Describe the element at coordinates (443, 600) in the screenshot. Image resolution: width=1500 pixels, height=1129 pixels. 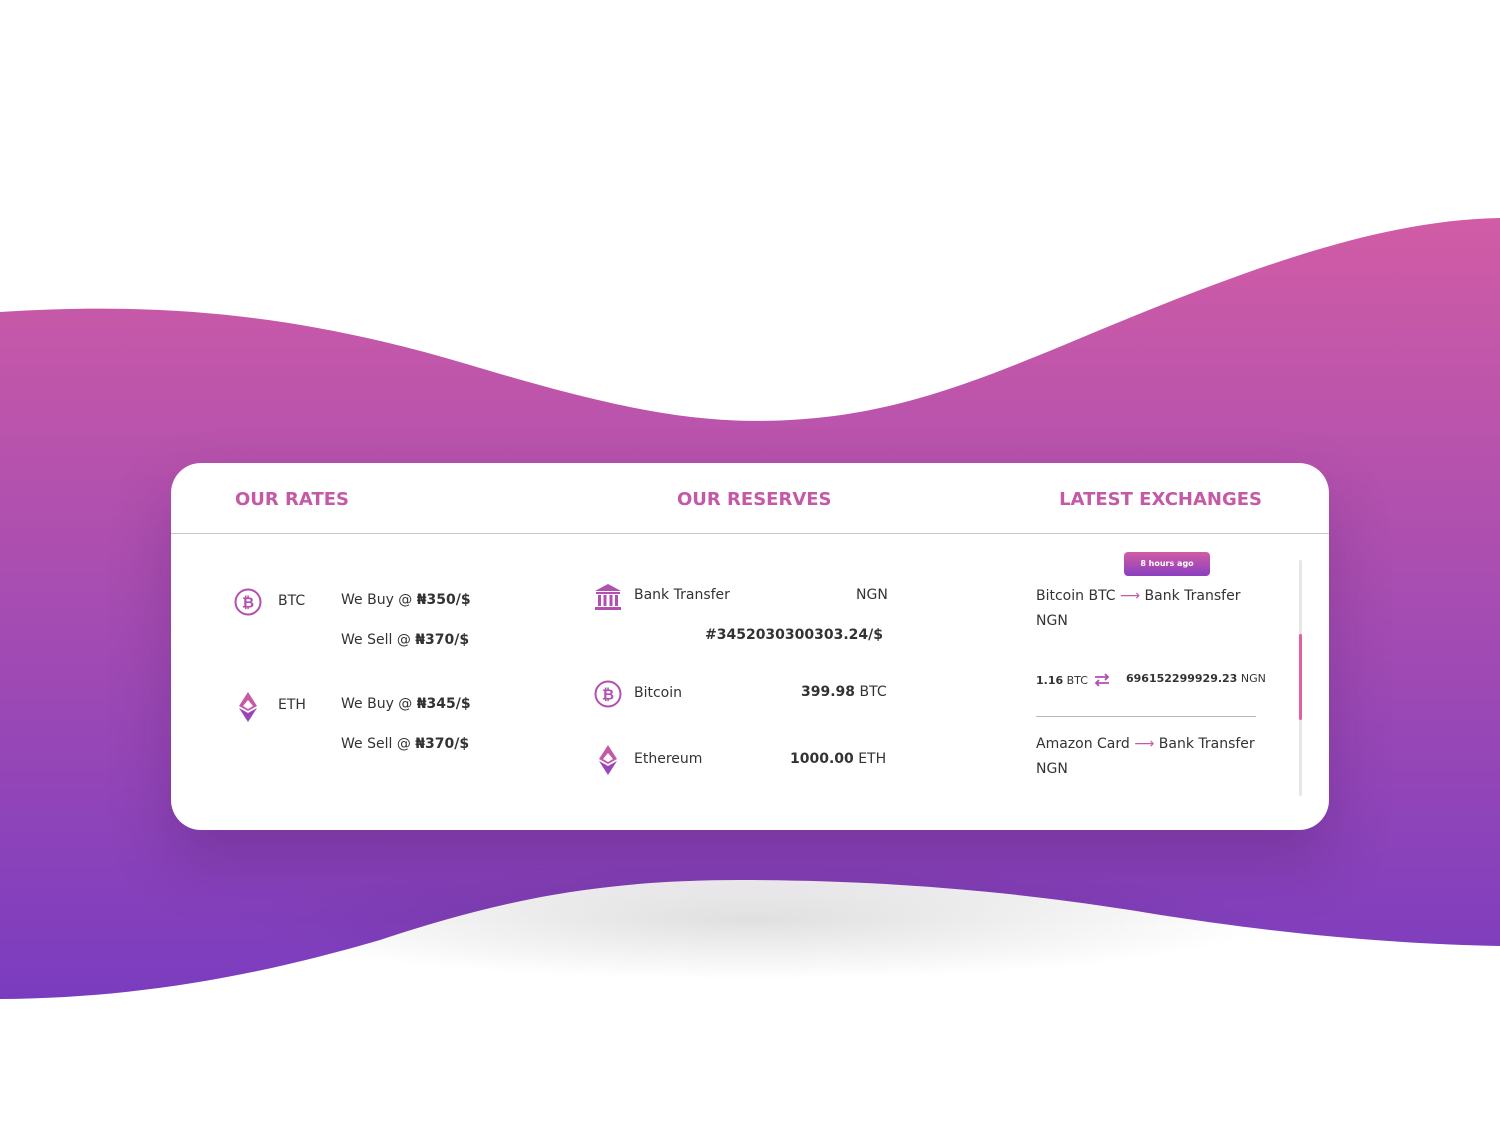
I see `buy-value: ₦350/$` at that location.